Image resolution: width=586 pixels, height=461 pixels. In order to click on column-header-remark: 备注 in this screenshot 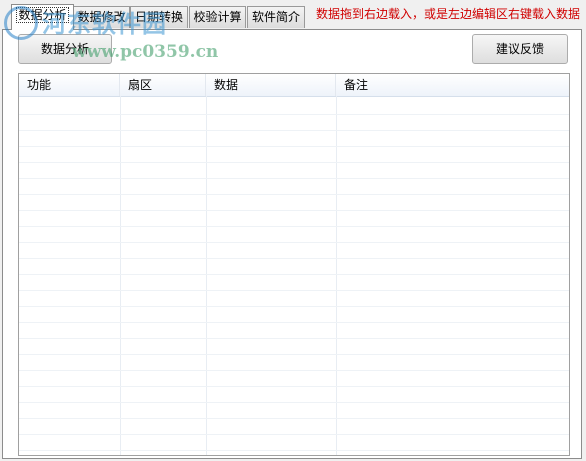, I will do `click(452, 85)`.